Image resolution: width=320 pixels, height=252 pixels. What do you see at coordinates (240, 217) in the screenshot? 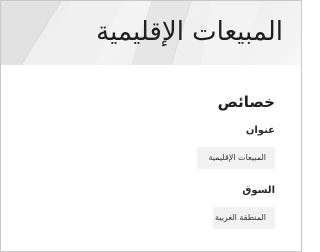
I see `market-field-value: المنطقة الغربية` at bounding box center [240, 217].